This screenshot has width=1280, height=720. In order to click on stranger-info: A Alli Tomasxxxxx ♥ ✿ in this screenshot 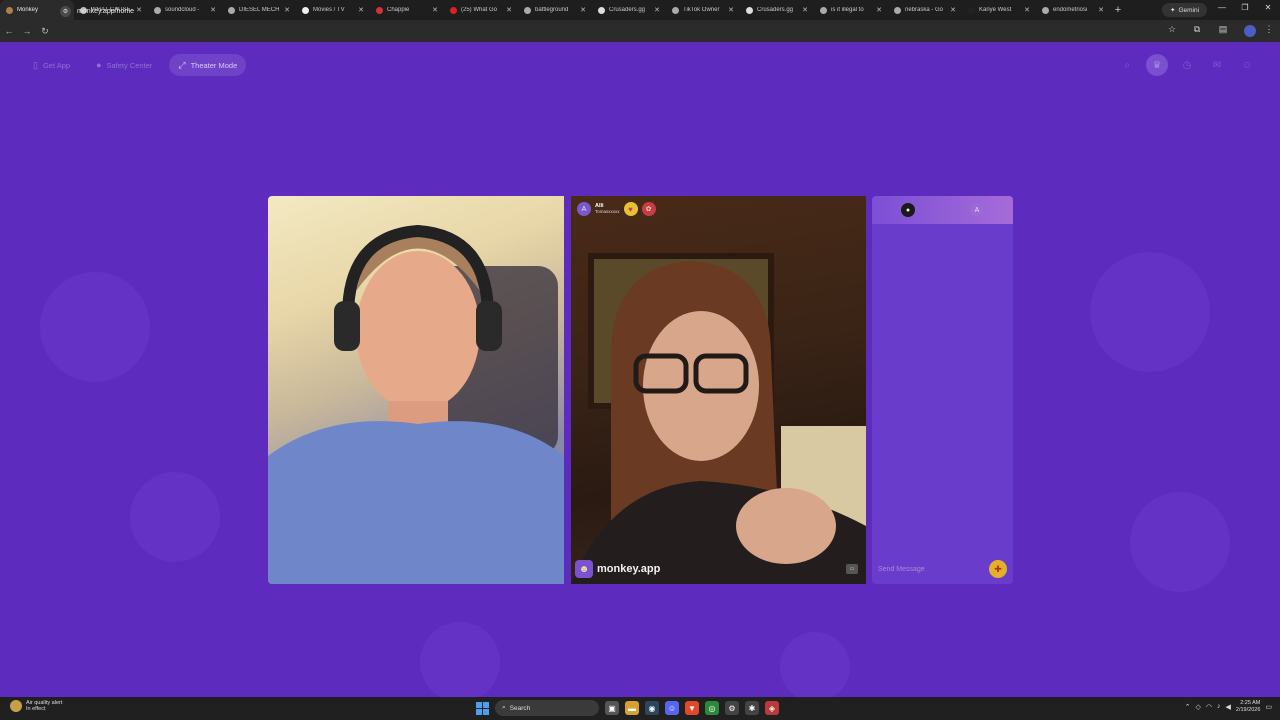, I will do `click(616, 209)`.